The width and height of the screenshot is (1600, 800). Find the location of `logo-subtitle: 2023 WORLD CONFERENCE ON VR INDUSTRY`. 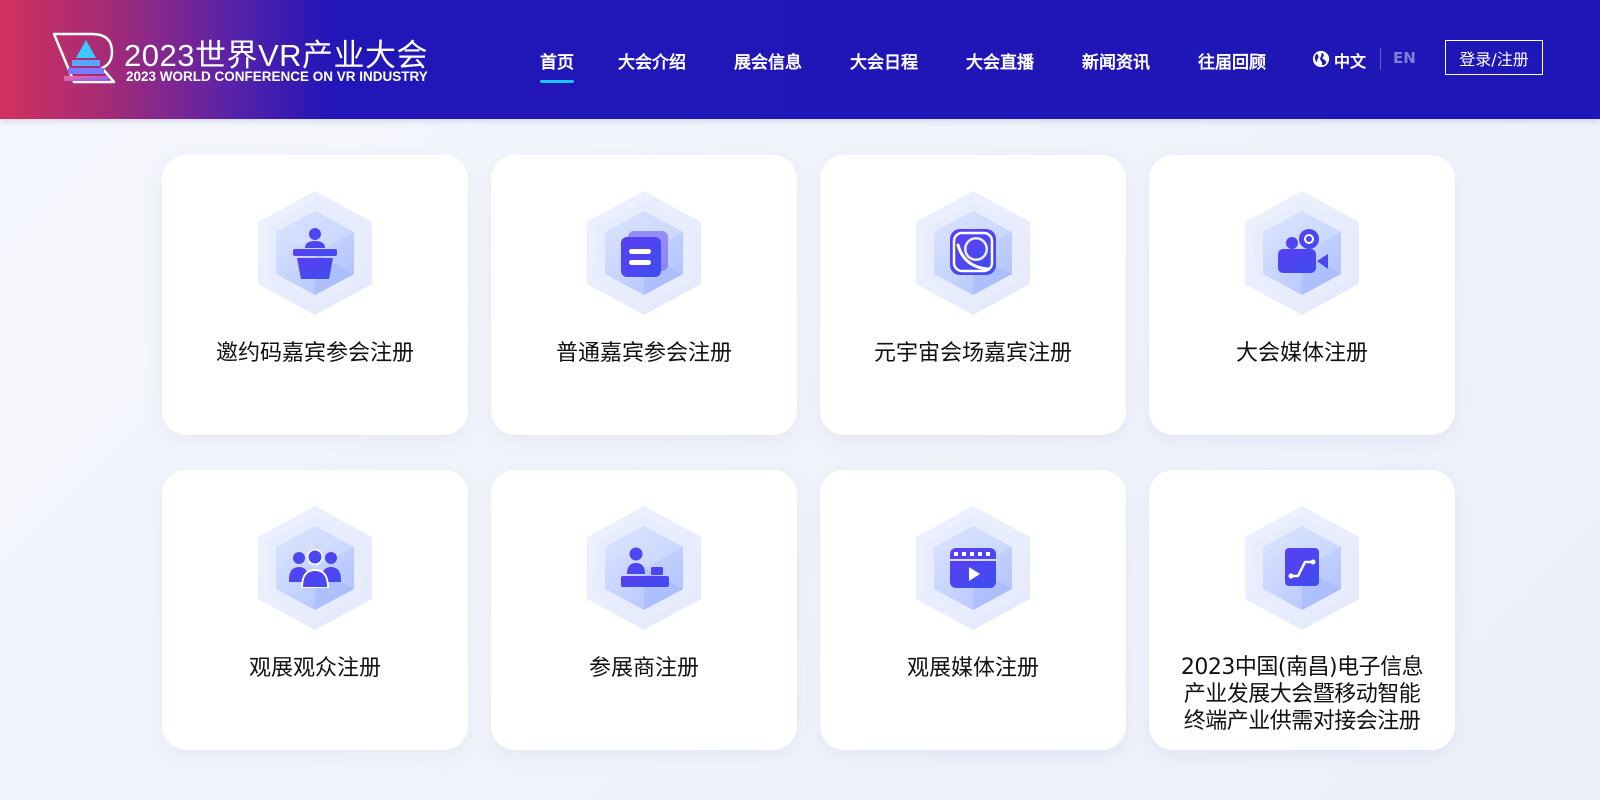

logo-subtitle: 2023 WORLD CONFERENCE ON VR INDUSTRY is located at coordinates (277, 76).